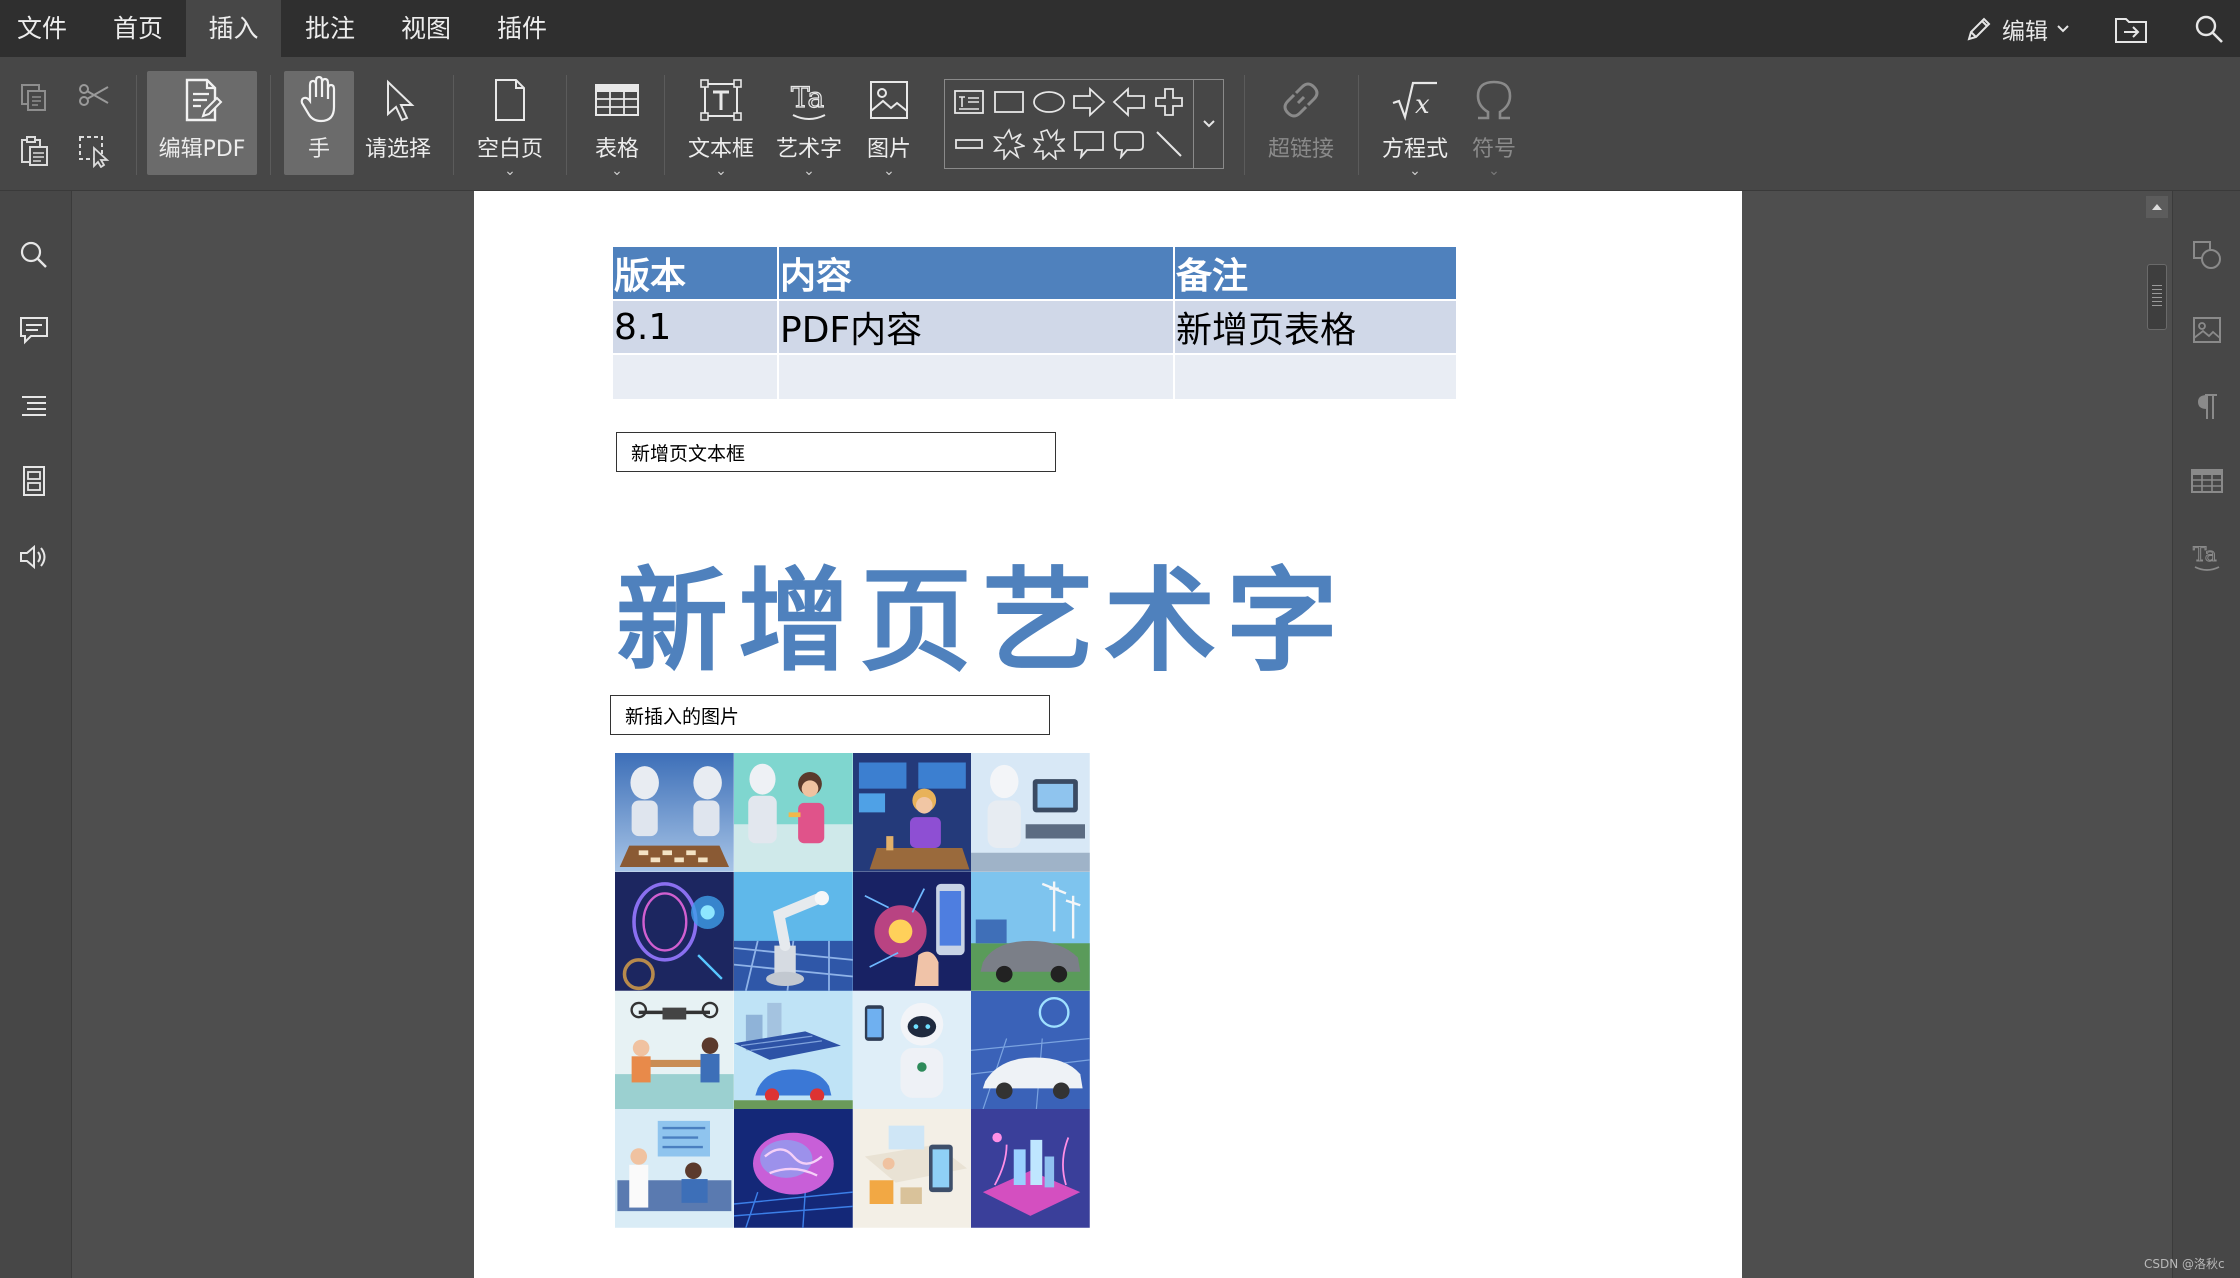 This screenshot has height=1278, width=2240. I want to click on minus-shape-icon, so click(969, 144).